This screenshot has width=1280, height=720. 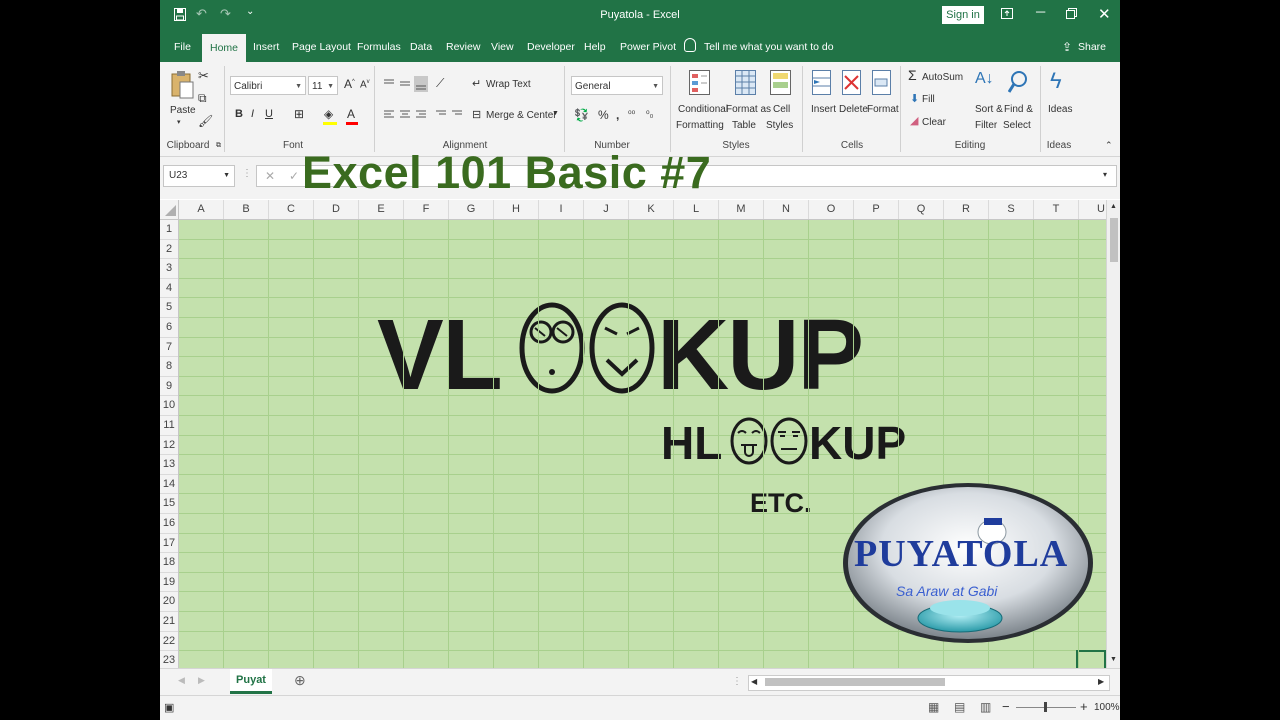 I want to click on next-sheet-icon: ▶, so click(x=201, y=680).